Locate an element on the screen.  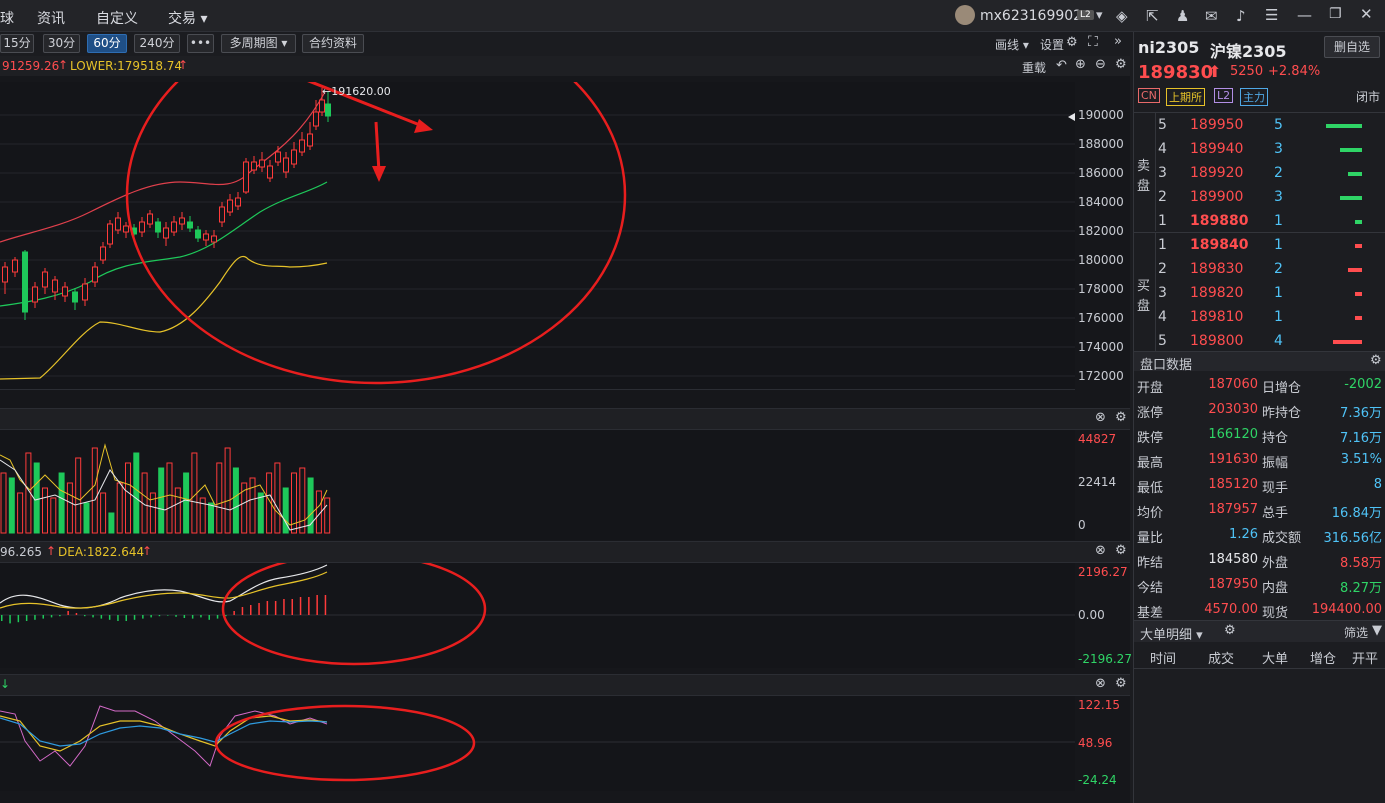
chevron-down-icon: ▾ is located at coordinates (1099, 15).